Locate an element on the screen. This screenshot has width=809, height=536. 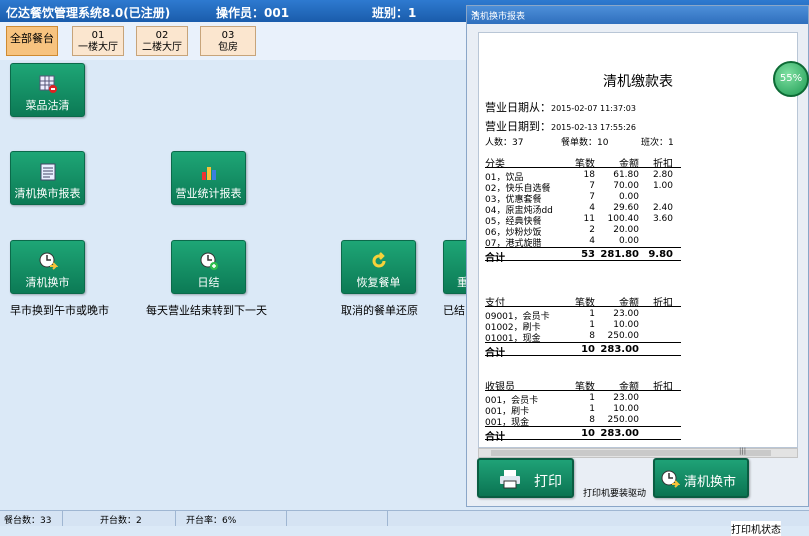
report-summary: 人数：37 餐单数：10 班次：1 is located at coordinates (583, 141).